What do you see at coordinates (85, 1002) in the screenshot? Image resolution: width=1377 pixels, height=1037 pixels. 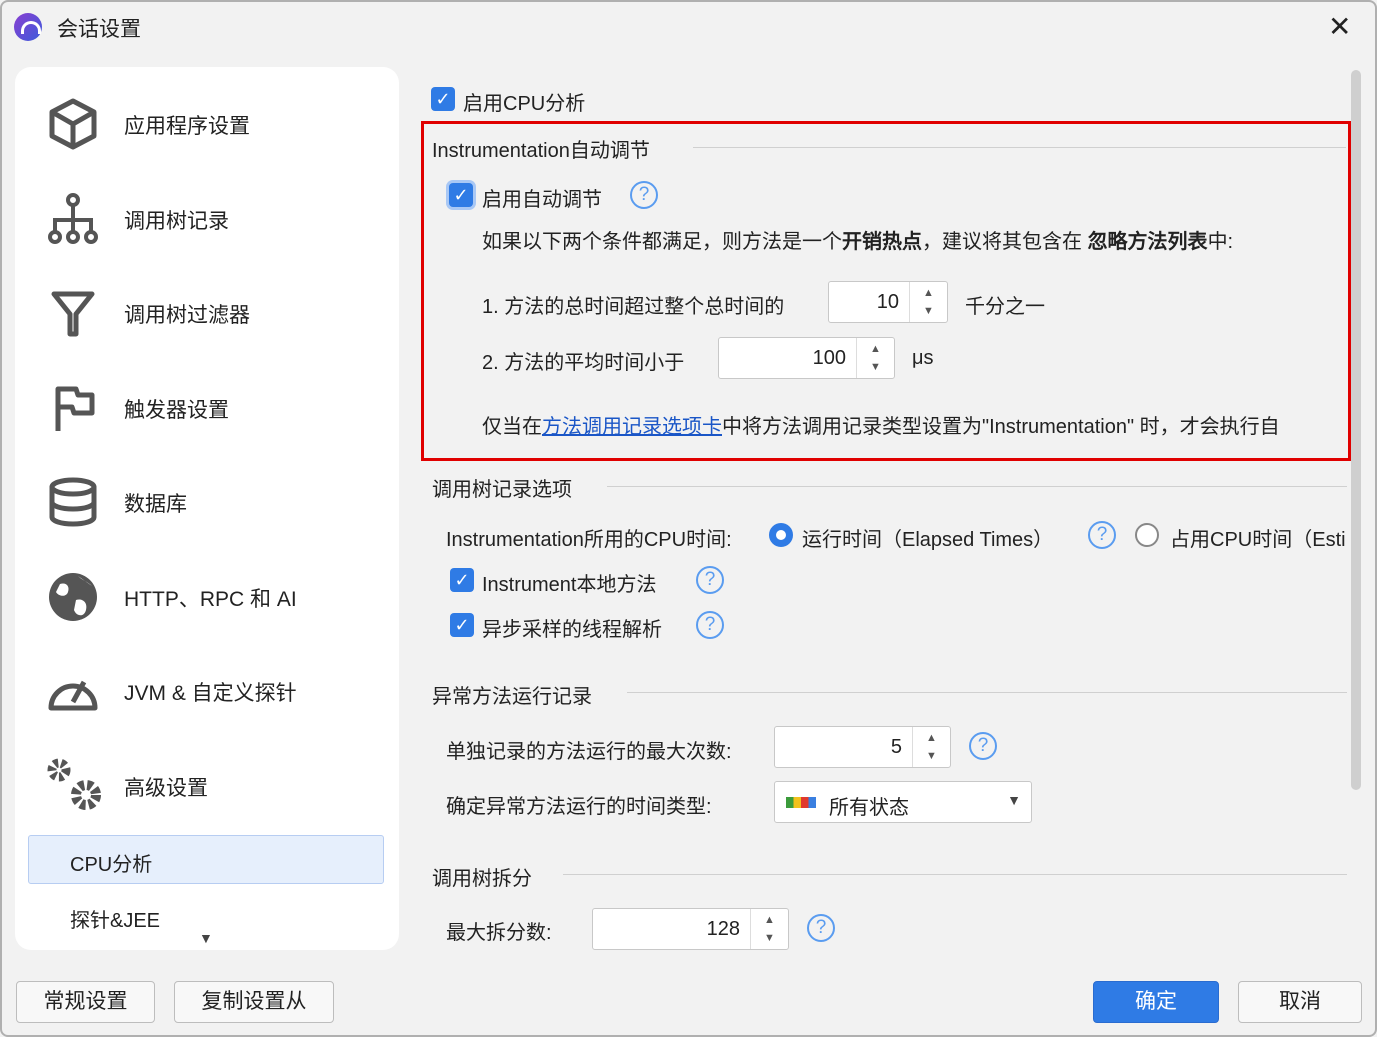 I see `general-settings-button: 常规设置` at bounding box center [85, 1002].